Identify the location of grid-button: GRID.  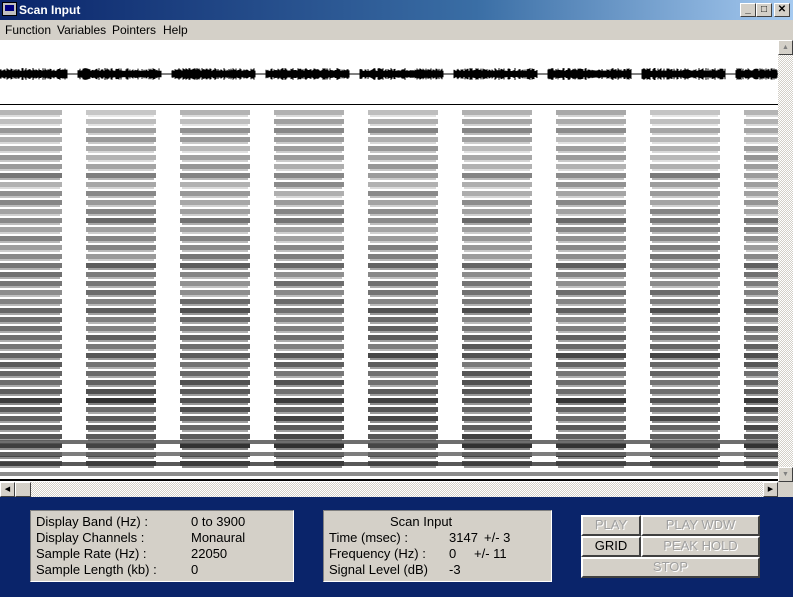
(611, 546).